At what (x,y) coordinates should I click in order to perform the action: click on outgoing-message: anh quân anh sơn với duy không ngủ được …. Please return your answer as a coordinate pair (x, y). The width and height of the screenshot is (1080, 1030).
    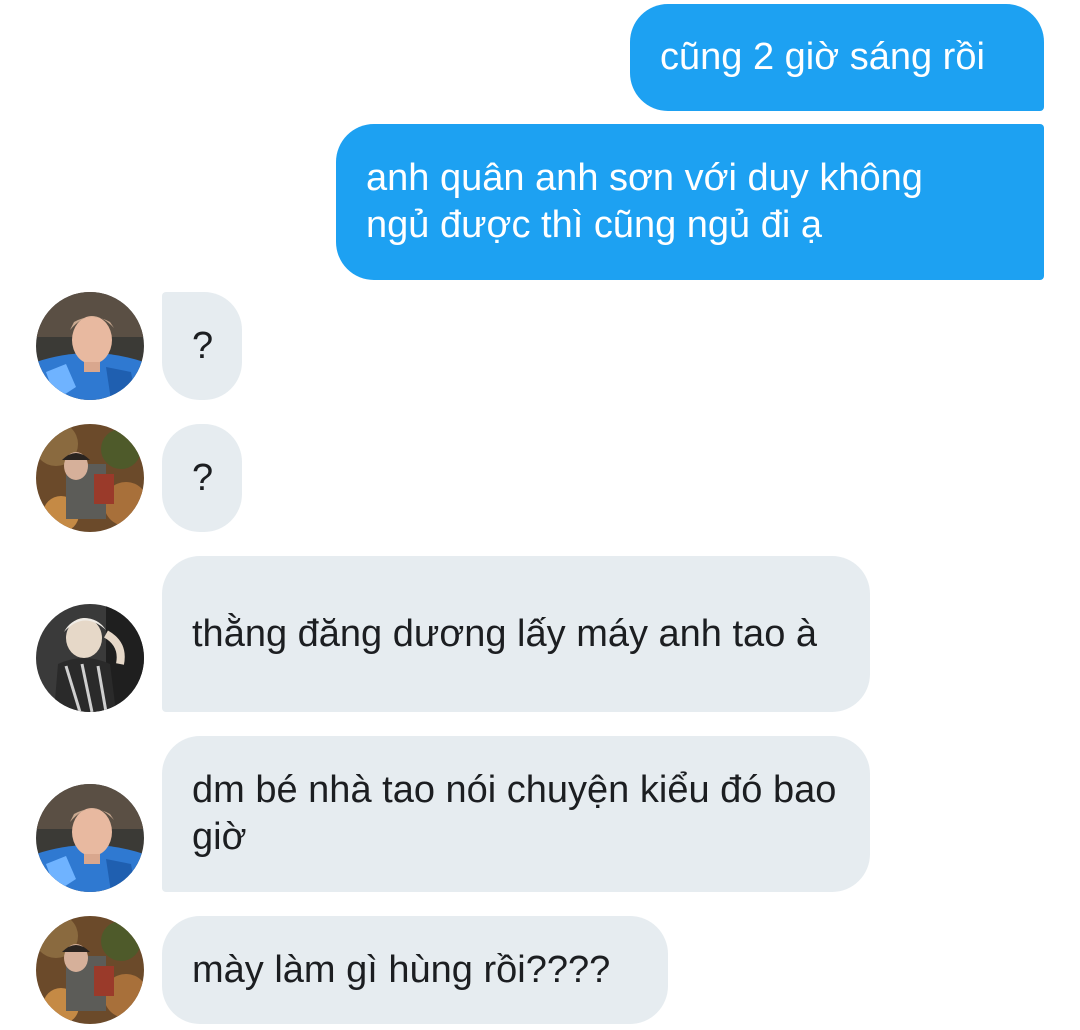
    Looking at the image, I should click on (690, 202).